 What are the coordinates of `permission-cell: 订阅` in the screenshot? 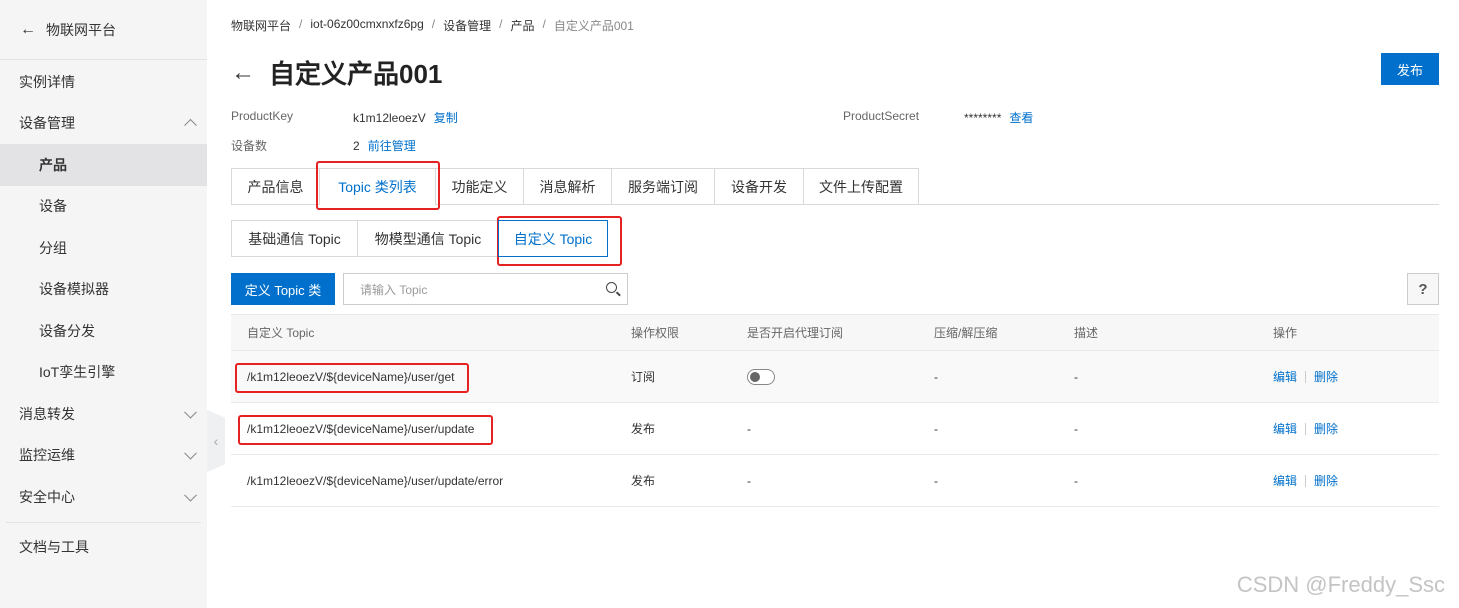 It's located at (643, 377).